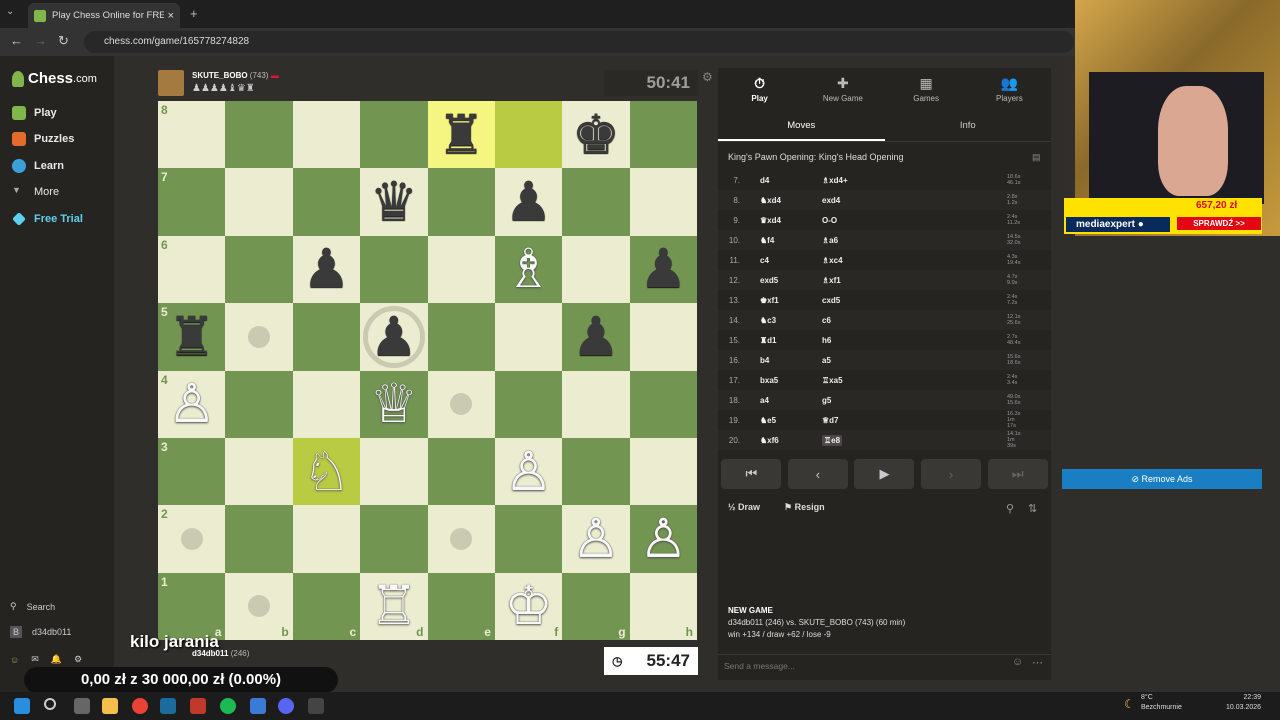  I want to click on tab-players: 👥 Players, so click(1009, 89).